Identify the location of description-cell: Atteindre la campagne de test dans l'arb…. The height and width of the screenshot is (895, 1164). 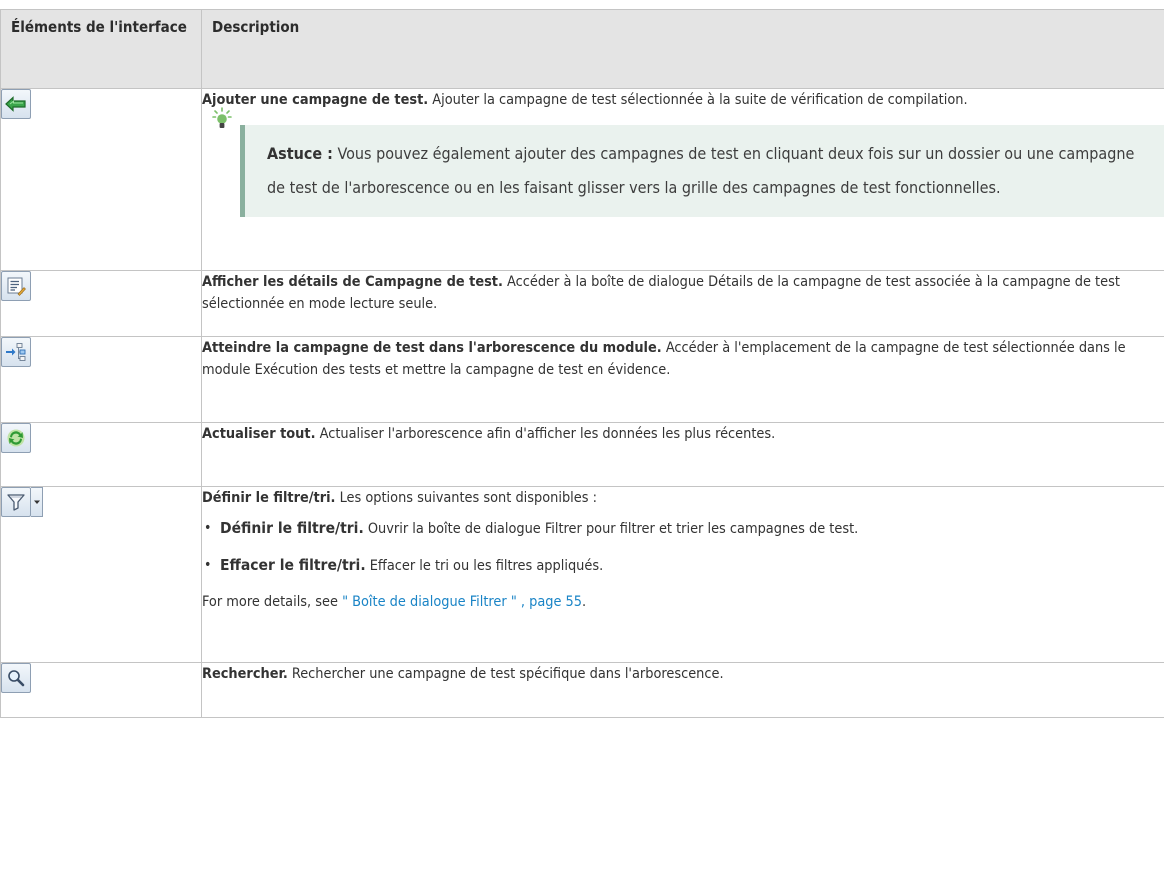
(682, 379).